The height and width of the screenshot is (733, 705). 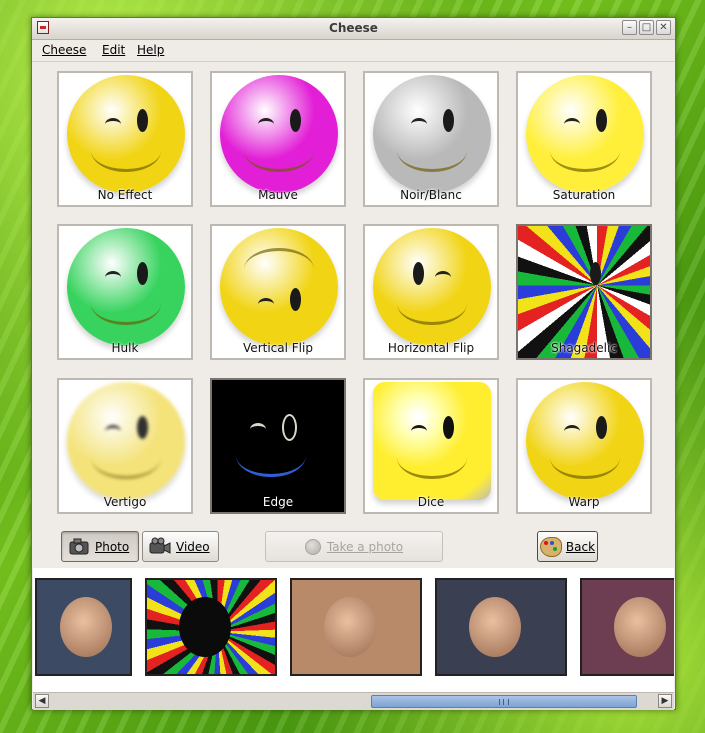 What do you see at coordinates (550, 546) in the screenshot?
I see `palette-icon` at bounding box center [550, 546].